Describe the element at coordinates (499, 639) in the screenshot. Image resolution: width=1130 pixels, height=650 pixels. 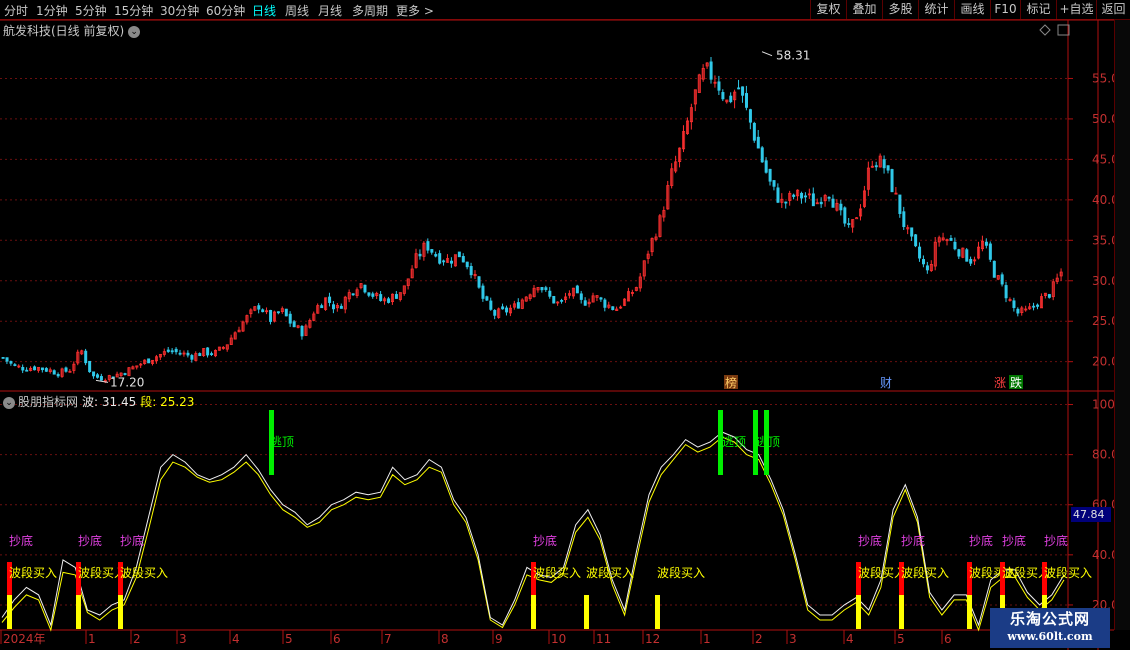
I see `xaxis-label-9: 9` at that location.